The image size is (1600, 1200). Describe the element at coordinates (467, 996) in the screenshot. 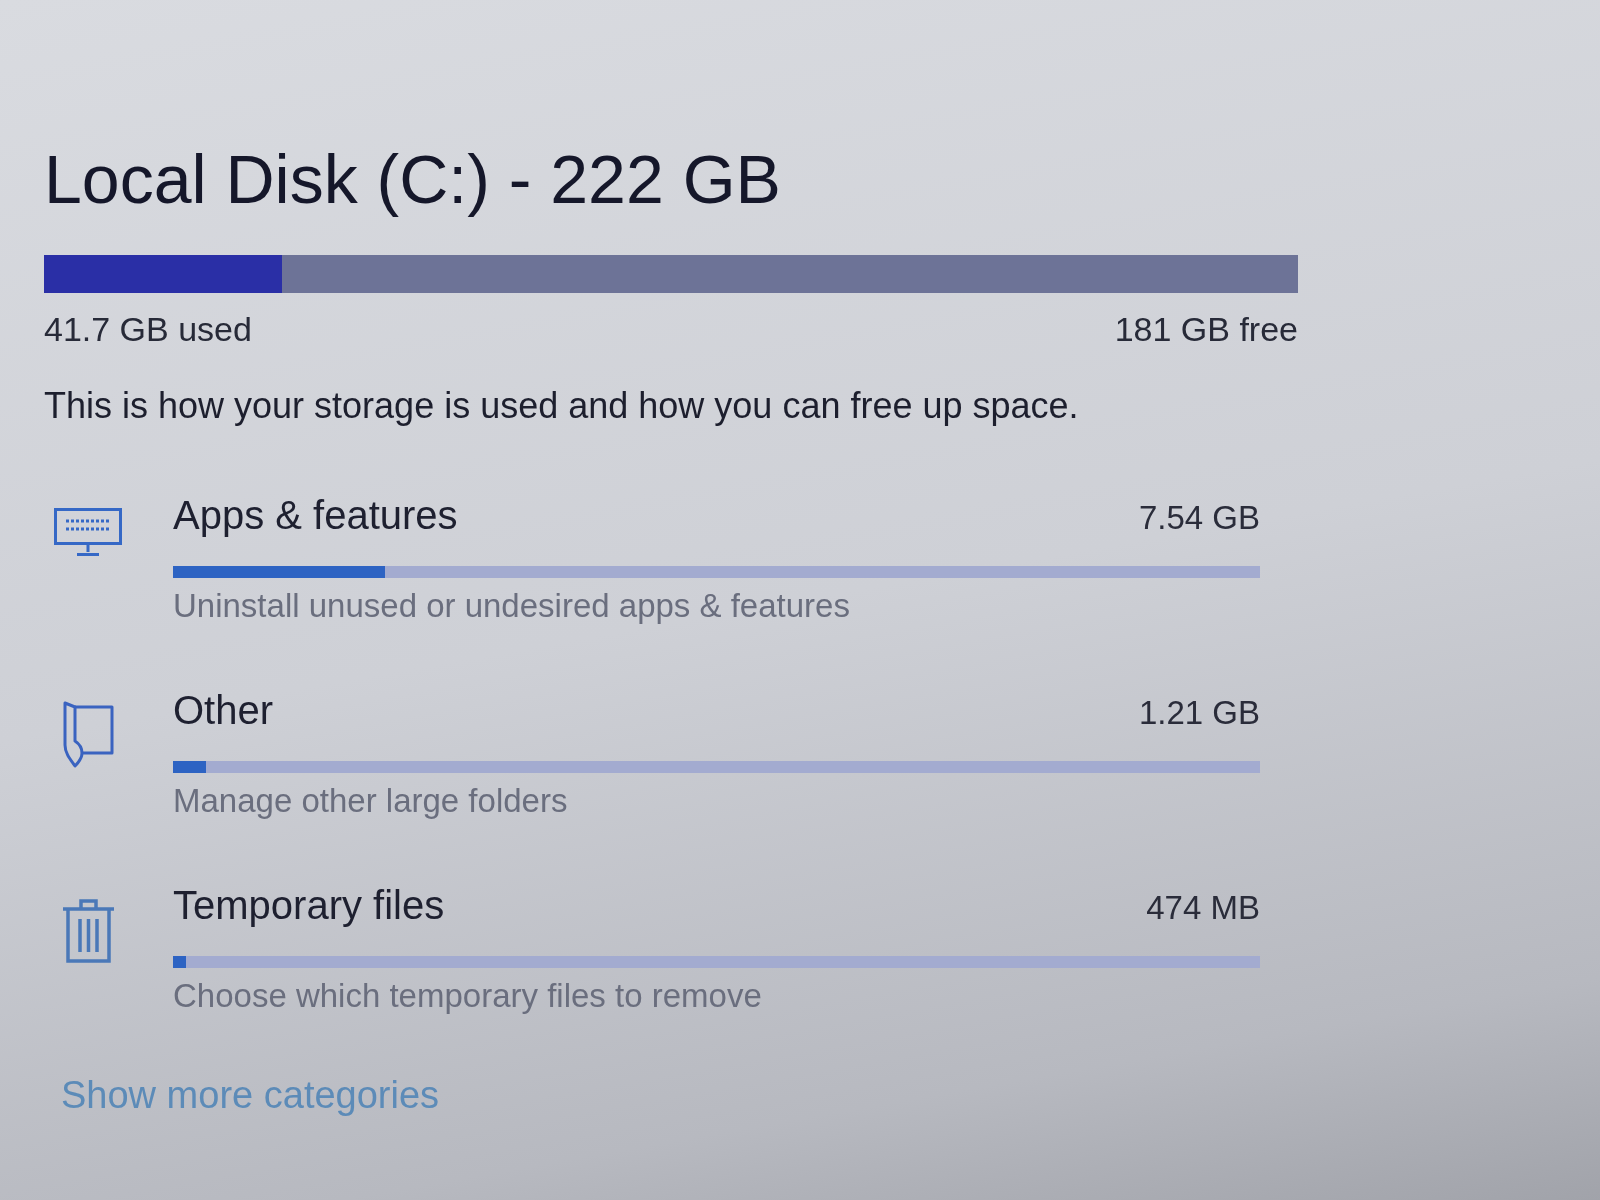

I see `category-description: Choose which temporary files to remove` at that location.